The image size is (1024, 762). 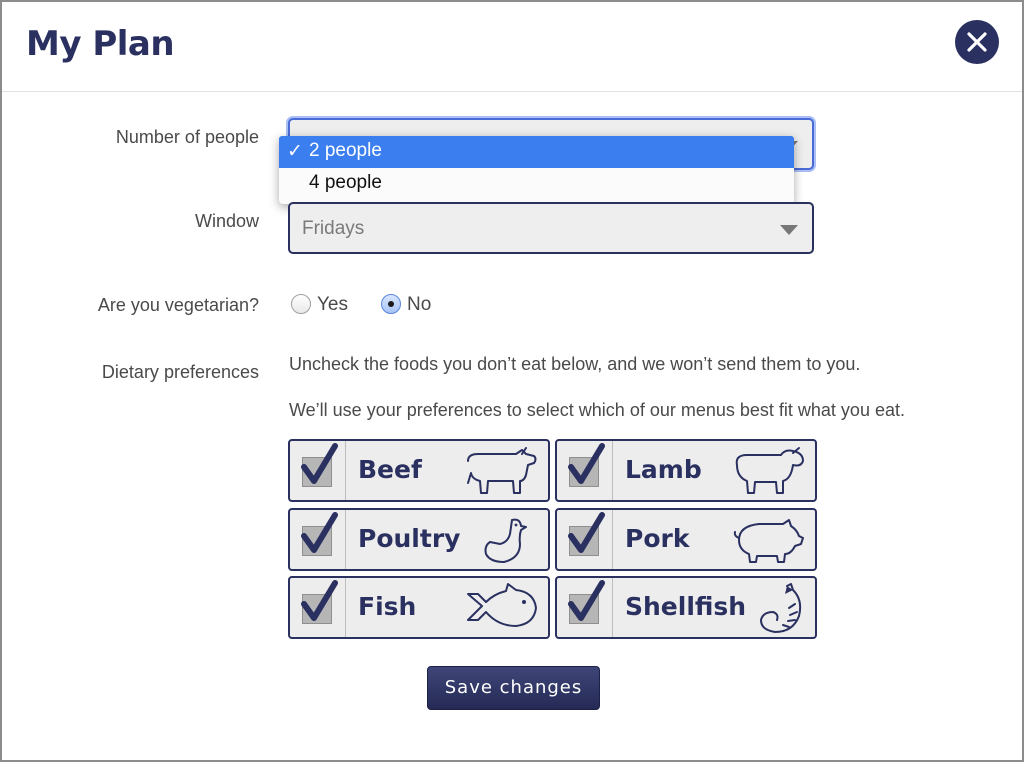 What do you see at coordinates (536, 184) in the screenshot?
I see `people-option-4: 4 people` at bounding box center [536, 184].